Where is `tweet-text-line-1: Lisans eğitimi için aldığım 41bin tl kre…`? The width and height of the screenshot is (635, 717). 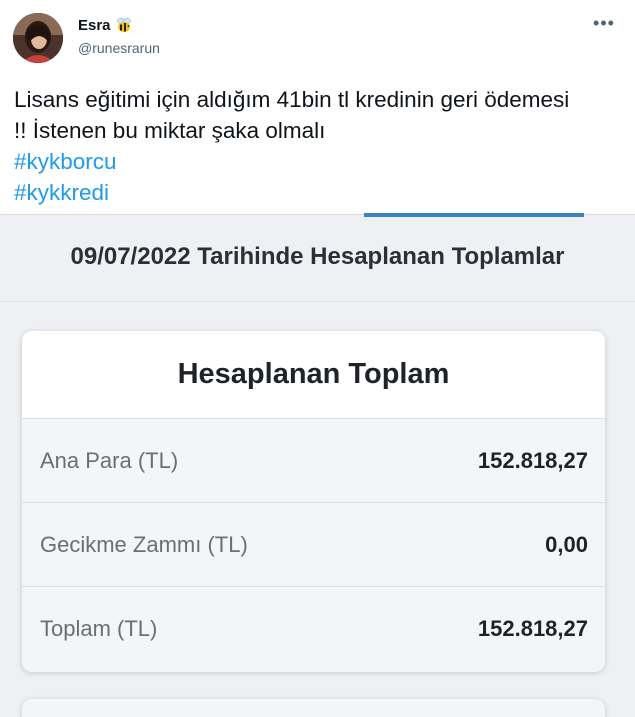
tweet-text-line-1: Lisans eğitimi için aldığım 41bin tl kre… is located at coordinates (292, 99).